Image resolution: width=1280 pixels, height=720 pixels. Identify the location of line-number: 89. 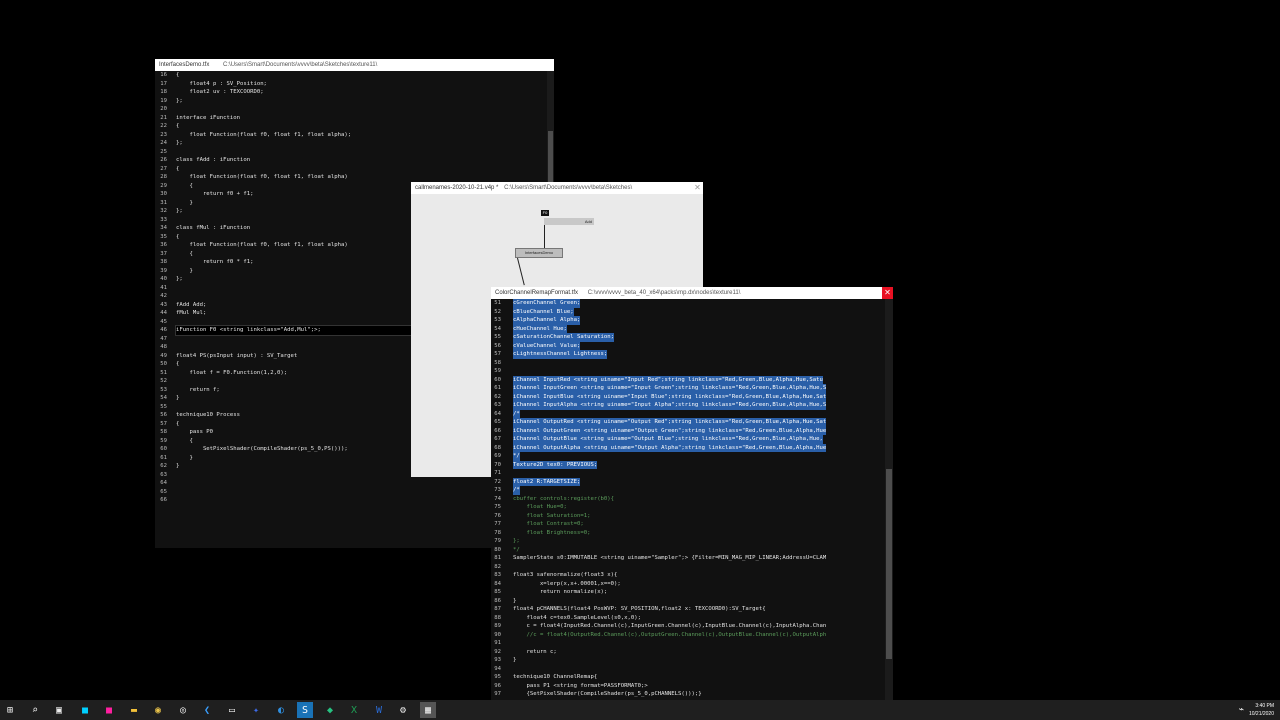
(497, 626).